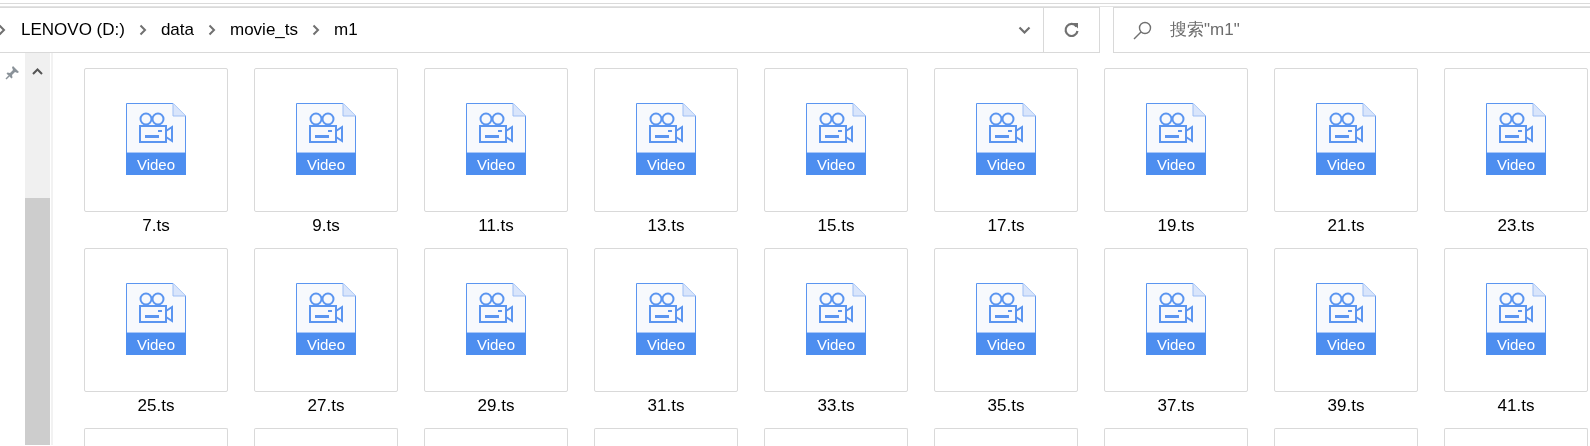 The width and height of the screenshot is (1590, 446). What do you see at coordinates (1351, 30) in the screenshot?
I see `search-field: 搜索"m1"` at bounding box center [1351, 30].